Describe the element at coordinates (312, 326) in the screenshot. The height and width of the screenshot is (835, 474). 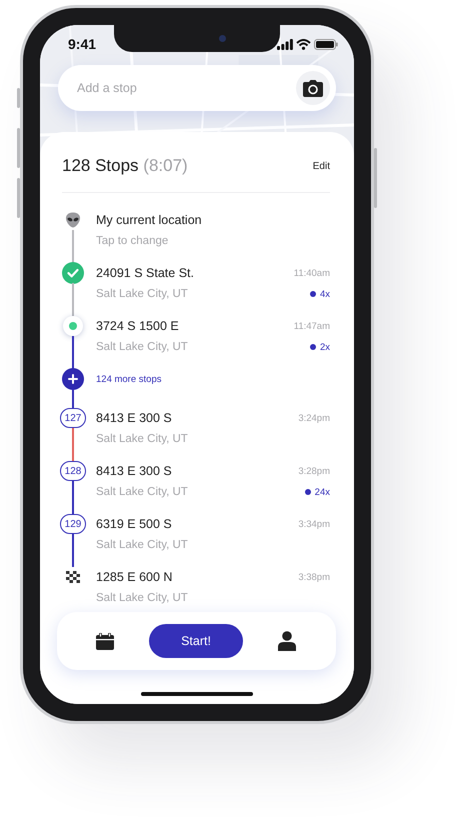
I see `stop-time: 11:47am` at that location.